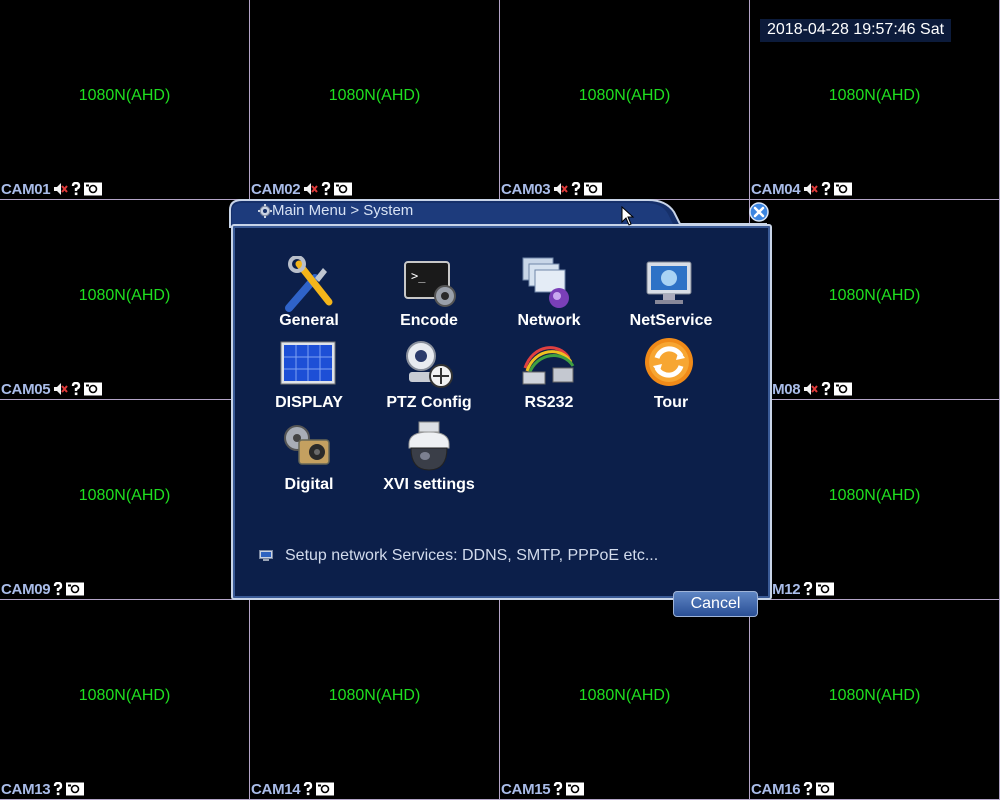  I want to click on tour-icon, so click(669, 362).